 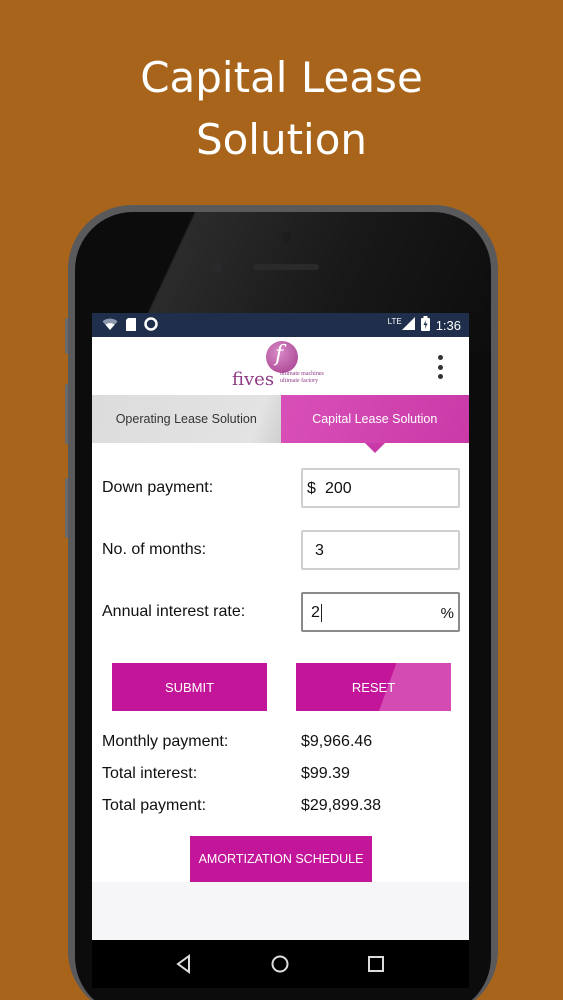 What do you see at coordinates (280, 488) in the screenshot?
I see `down-payment-row: Down payment: $ 200` at bounding box center [280, 488].